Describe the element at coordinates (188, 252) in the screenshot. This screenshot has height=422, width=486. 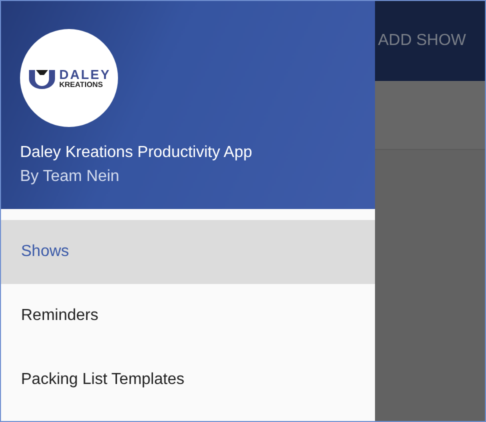
I see `menu-item: Shows` at that location.